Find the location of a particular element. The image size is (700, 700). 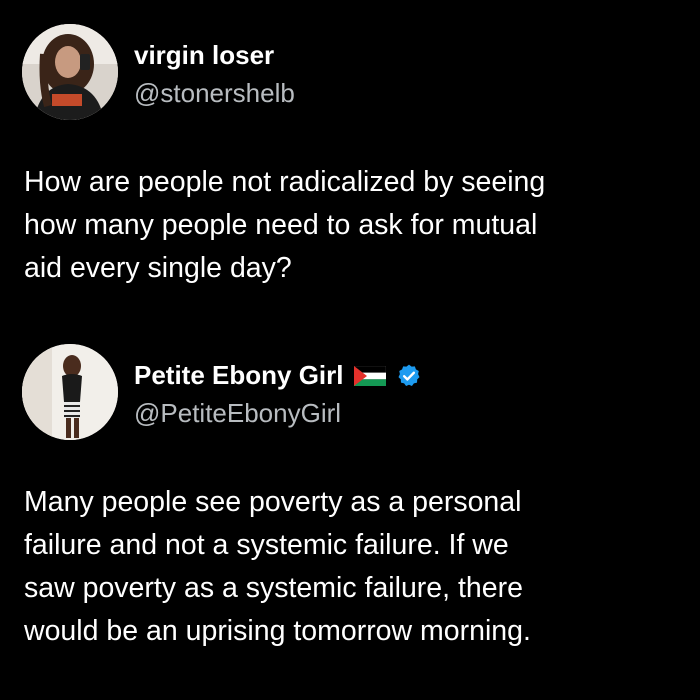

avatar-petite-ebony-girl is located at coordinates (70, 392).